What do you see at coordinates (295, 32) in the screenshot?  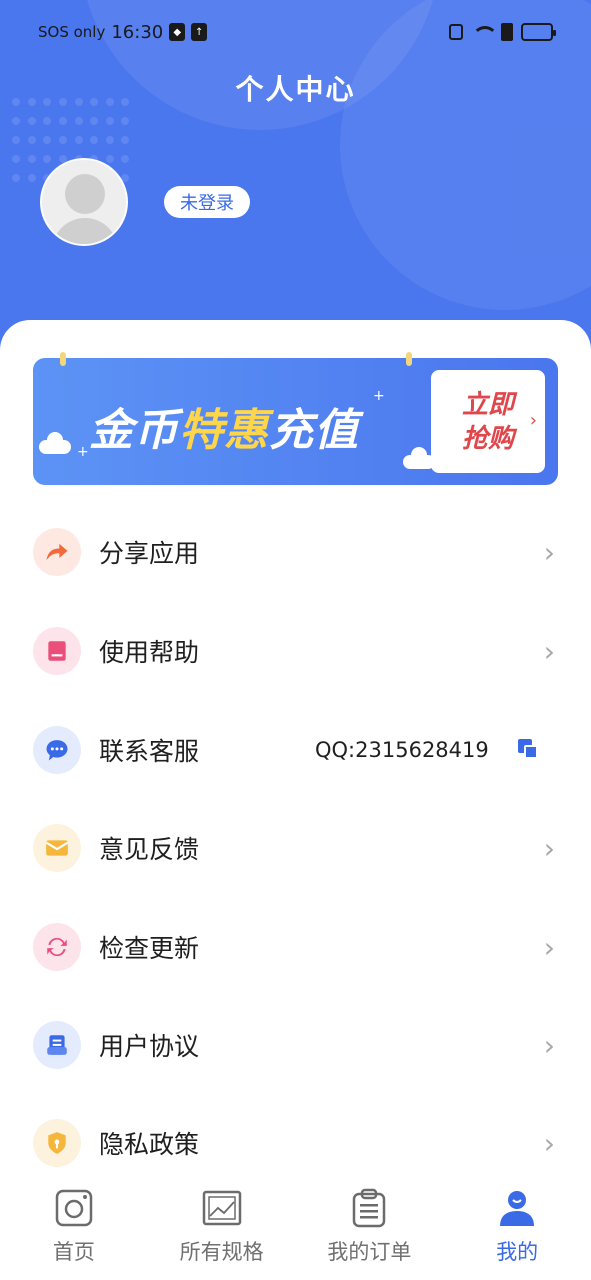 I see `status-bar: SOS only 16:30 ◆ ↑` at bounding box center [295, 32].